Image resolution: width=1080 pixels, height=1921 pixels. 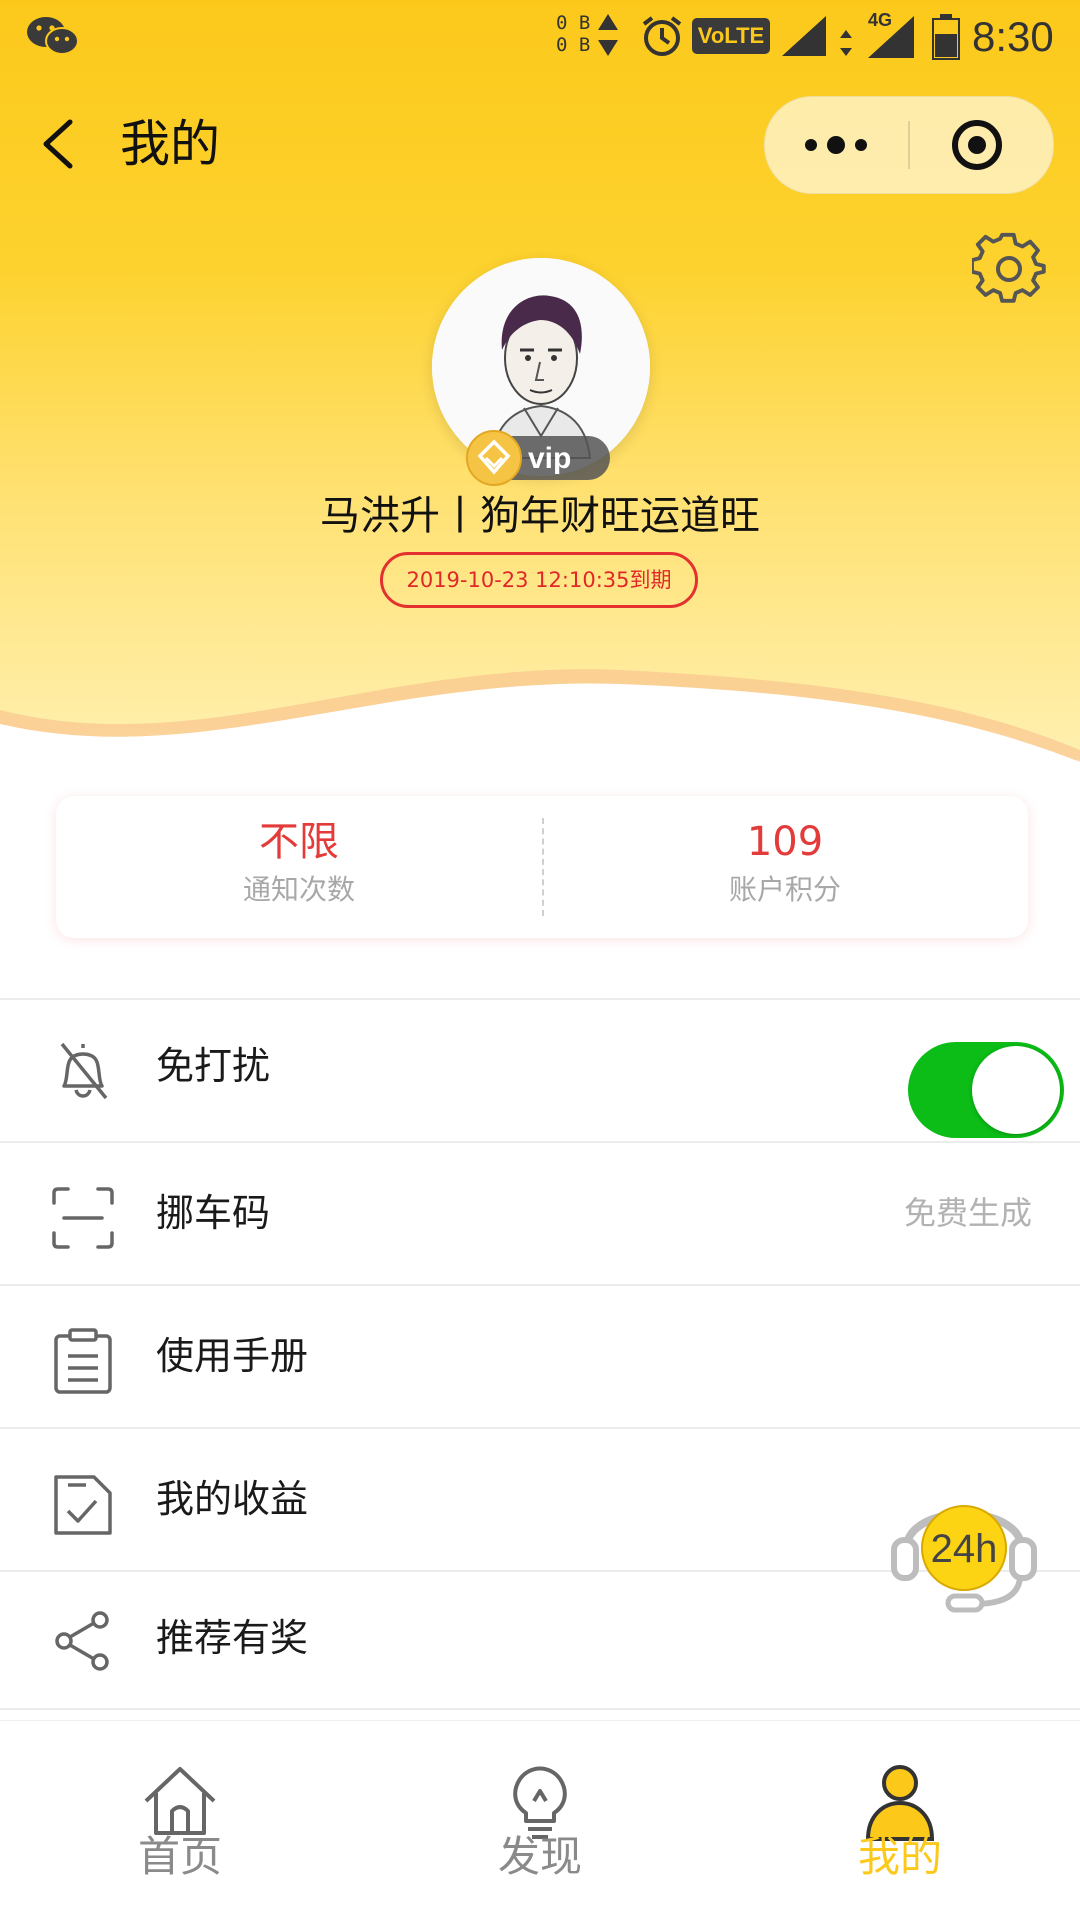 What do you see at coordinates (540, 1214) in the screenshot?
I see `menu-item-move-car-code: 挪车码 免费生成` at bounding box center [540, 1214].